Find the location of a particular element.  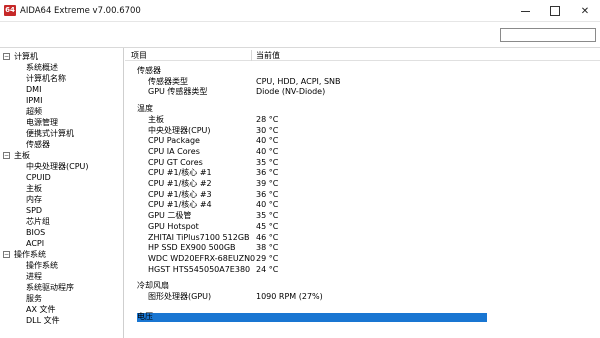

sensor-value: Diode (NV-Diode) is located at coordinates (291, 92).